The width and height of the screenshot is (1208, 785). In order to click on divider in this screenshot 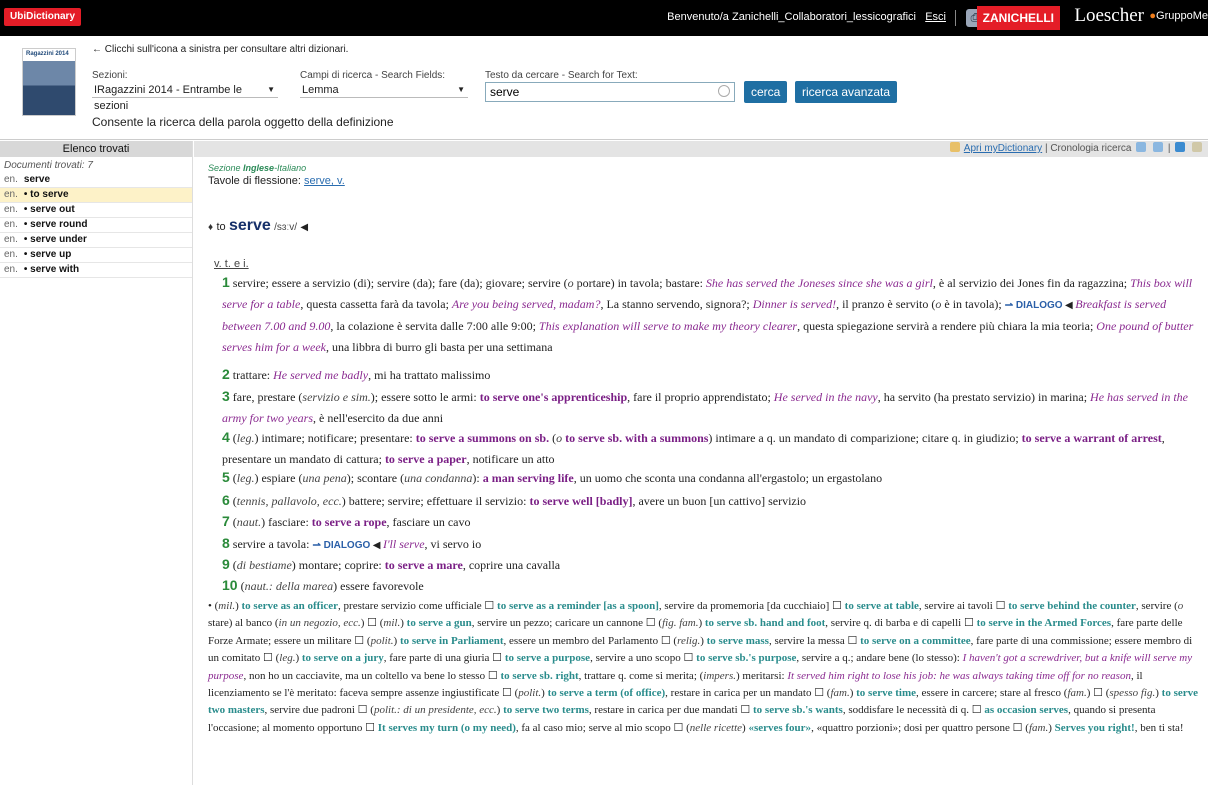, I will do `click(955, 18)`.